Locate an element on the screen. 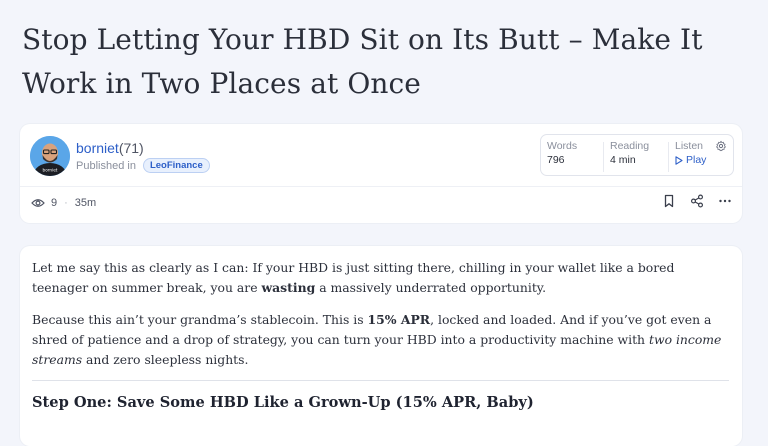 This screenshot has width=768, height=446. gear-icon is located at coordinates (721, 146).